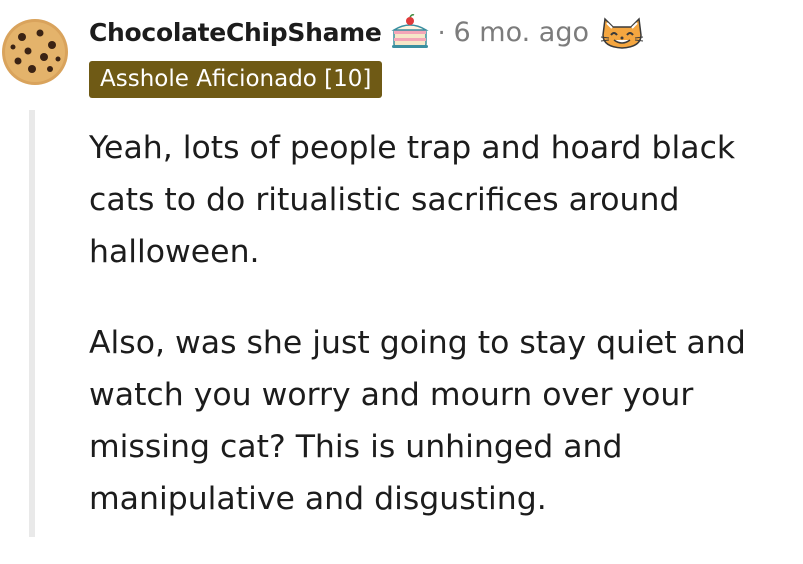 The height and width of the screenshot is (564, 803). What do you see at coordinates (236, 79) in the screenshot?
I see `user-flair: Asshole Aficionado [10]` at bounding box center [236, 79].